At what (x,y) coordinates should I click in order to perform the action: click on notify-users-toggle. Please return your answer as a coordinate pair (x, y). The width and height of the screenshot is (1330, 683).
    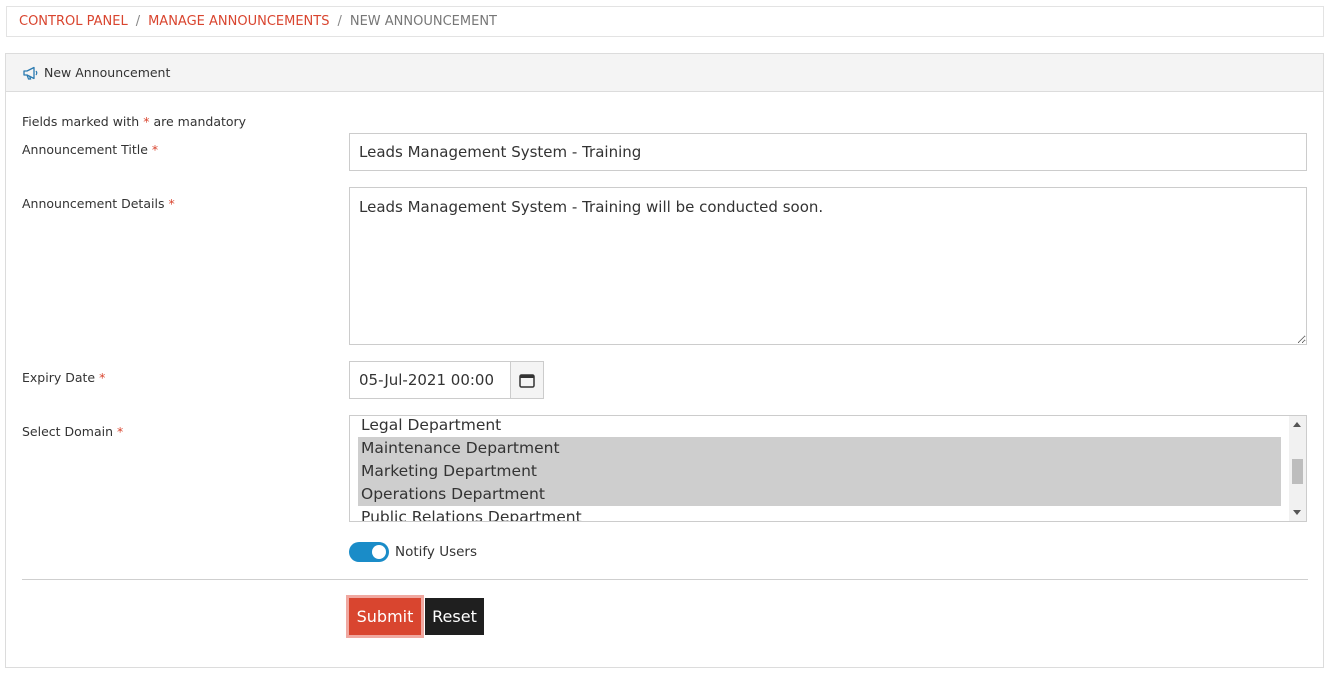
    Looking at the image, I should click on (369, 552).